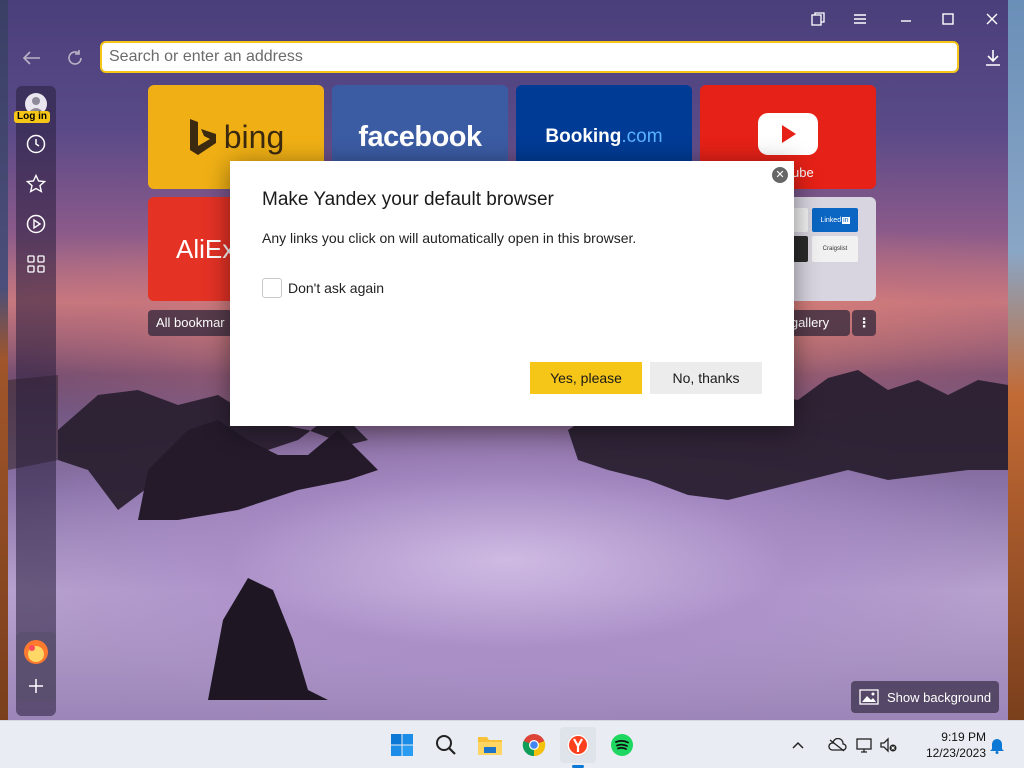 The height and width of the screenshot is (768, 1024). Describe the element at coordinates (36, 224) in the screenshot. I see `media-play-icon` at that location.